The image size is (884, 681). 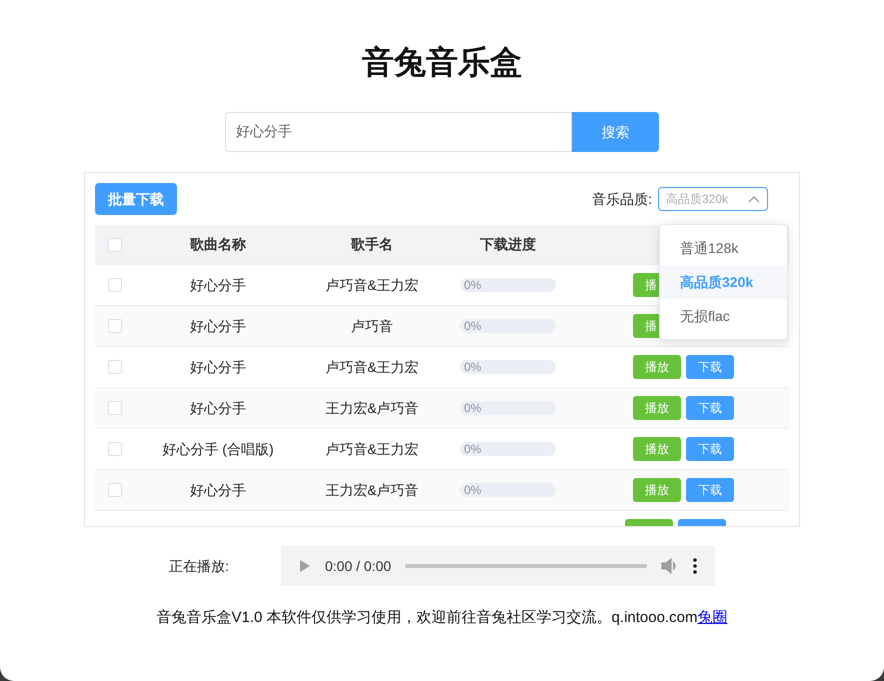 I want to click on column-header: 歌曲名称, so click(x=218, y=244).